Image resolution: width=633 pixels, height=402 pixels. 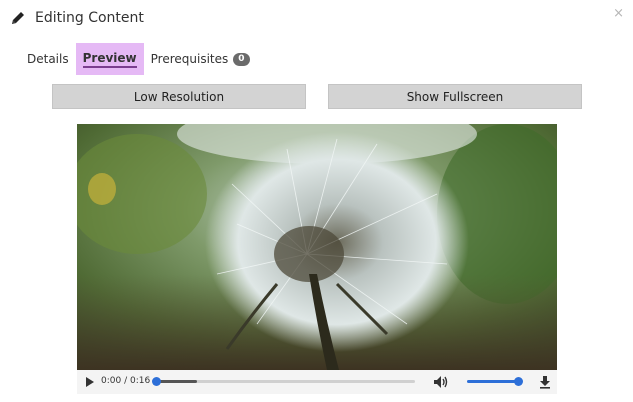 I want to click on pencil-icon, so click(x=18, y=18).